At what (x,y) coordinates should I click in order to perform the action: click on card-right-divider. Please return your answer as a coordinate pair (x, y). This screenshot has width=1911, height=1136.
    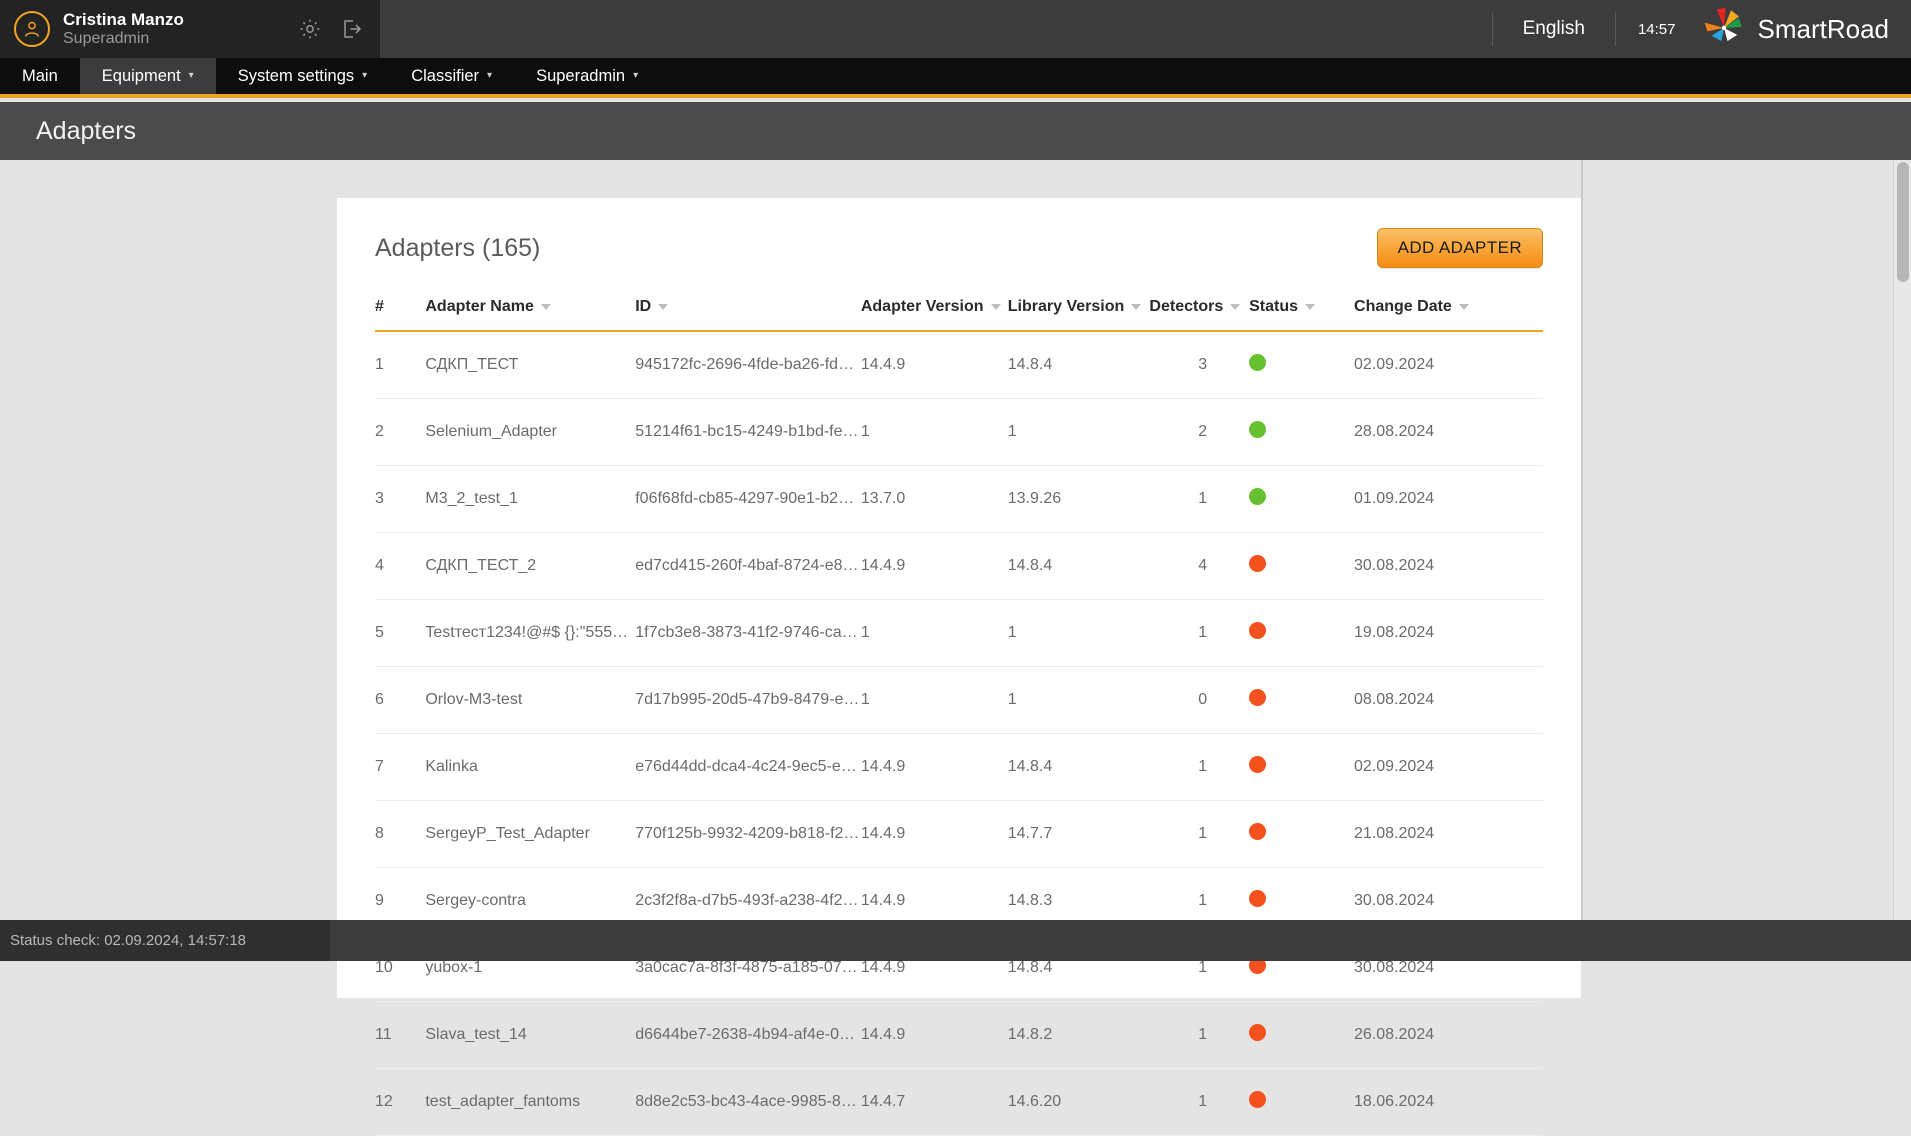
    Looking at the image, I should click on (1582, 560).